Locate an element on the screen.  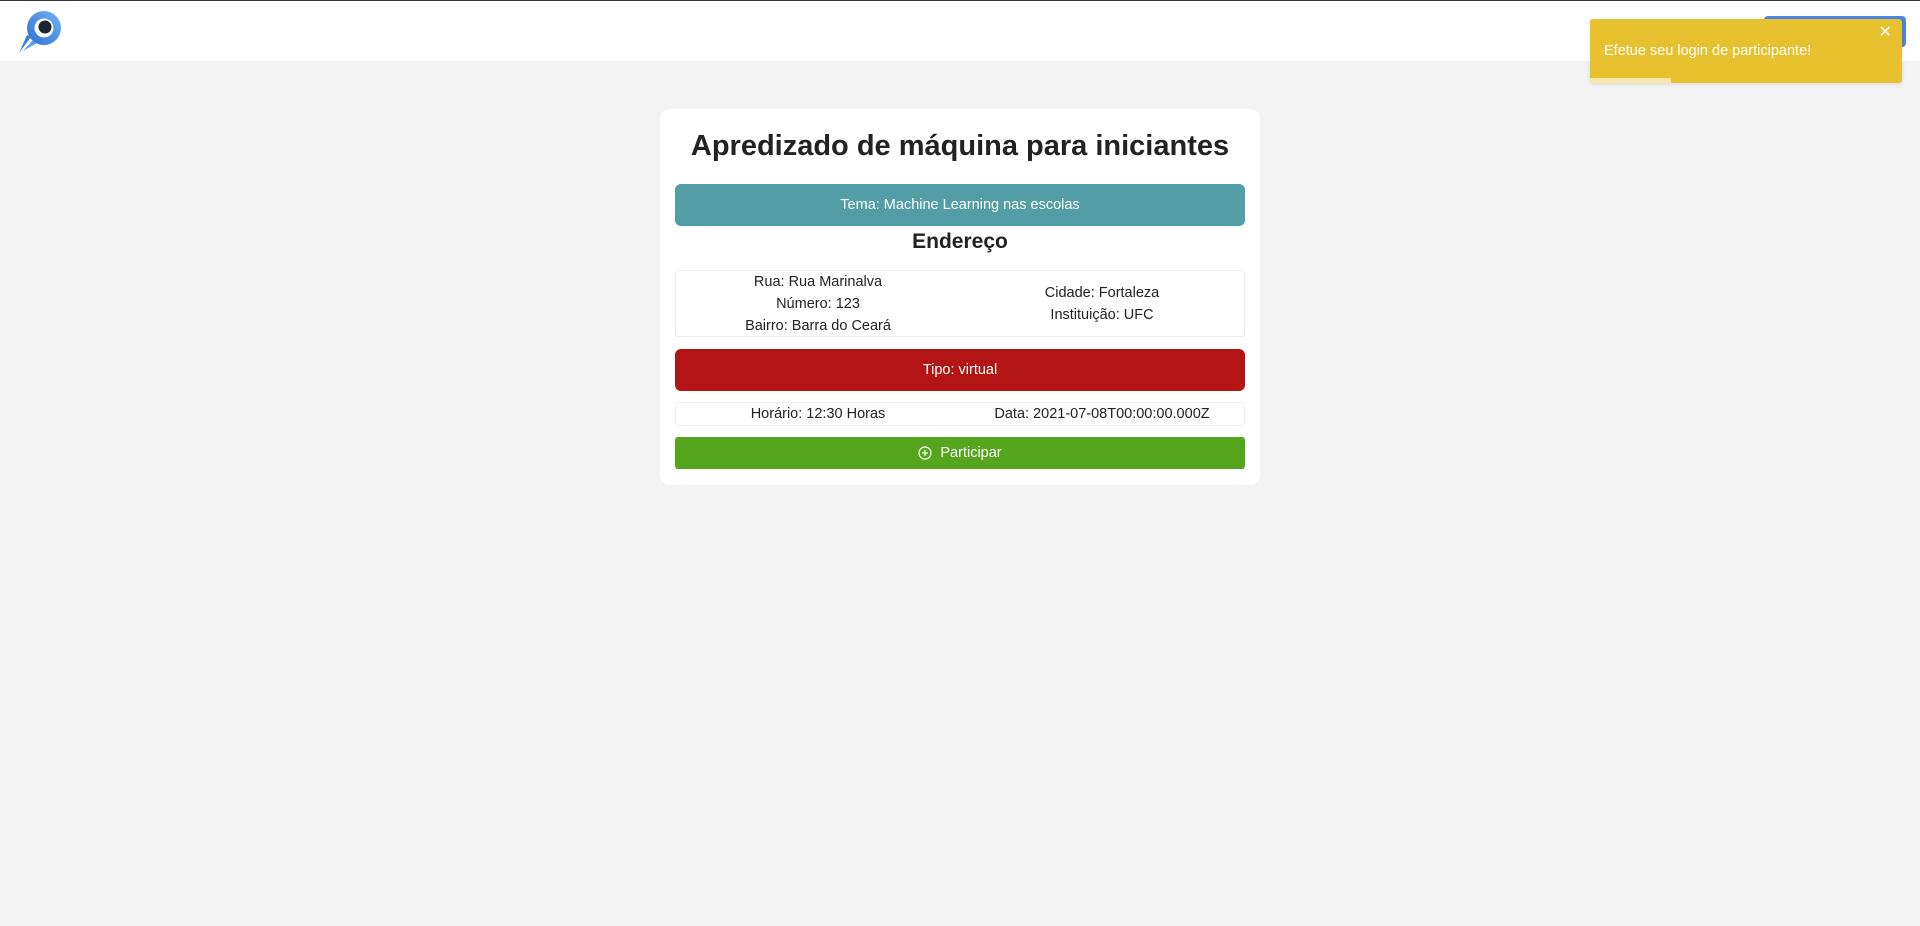
instituicao-text: Instituição: UFC is located at coordinates (1102, 314).